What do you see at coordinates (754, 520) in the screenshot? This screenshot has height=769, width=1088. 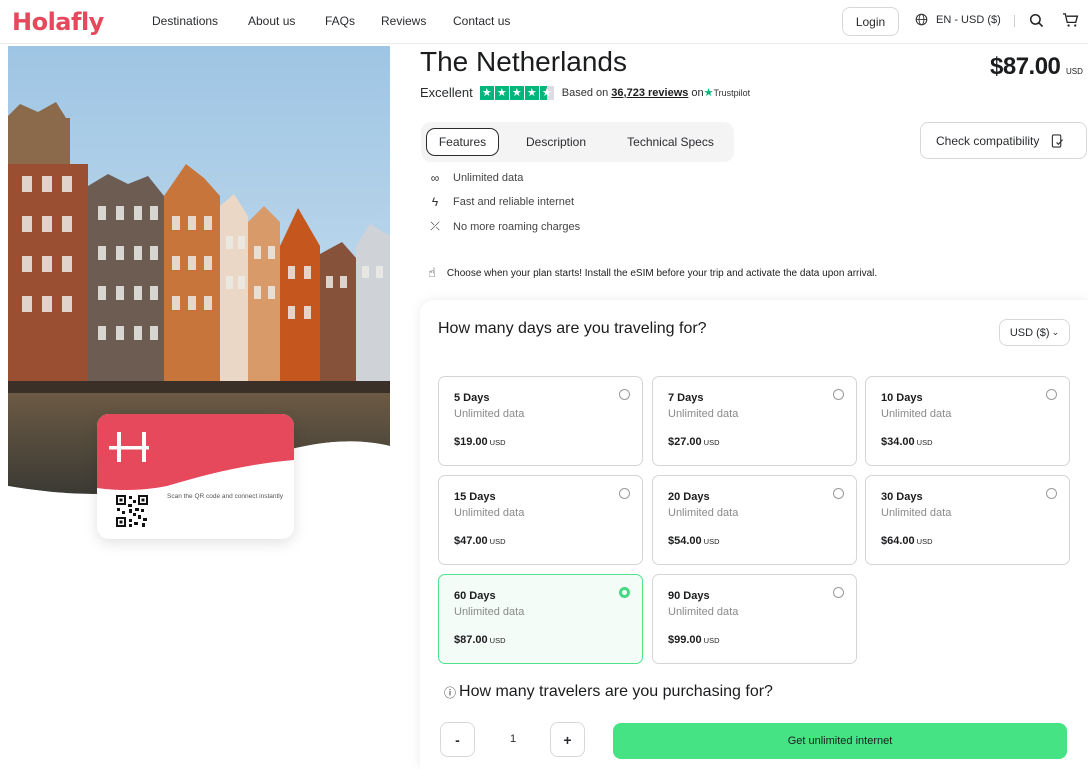 I see `plan-option-20-days: 20 Days Unlimited data $54.00 USD` at bounding box center [754, 520].